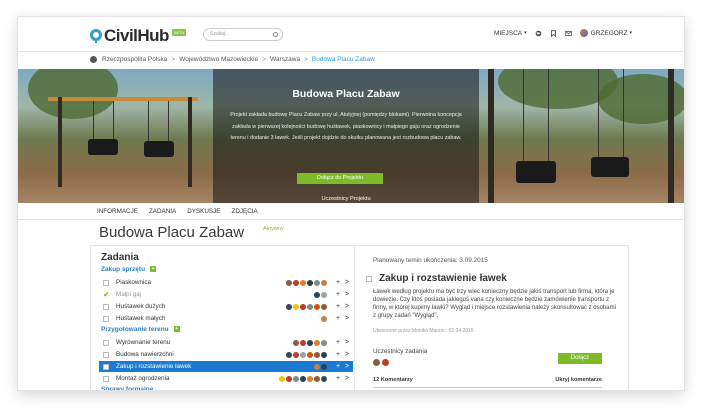 Image resolution: width=702 pixels, height=410 pixels. I want to click on checkmark-icon: ✔, so click(106, 294).